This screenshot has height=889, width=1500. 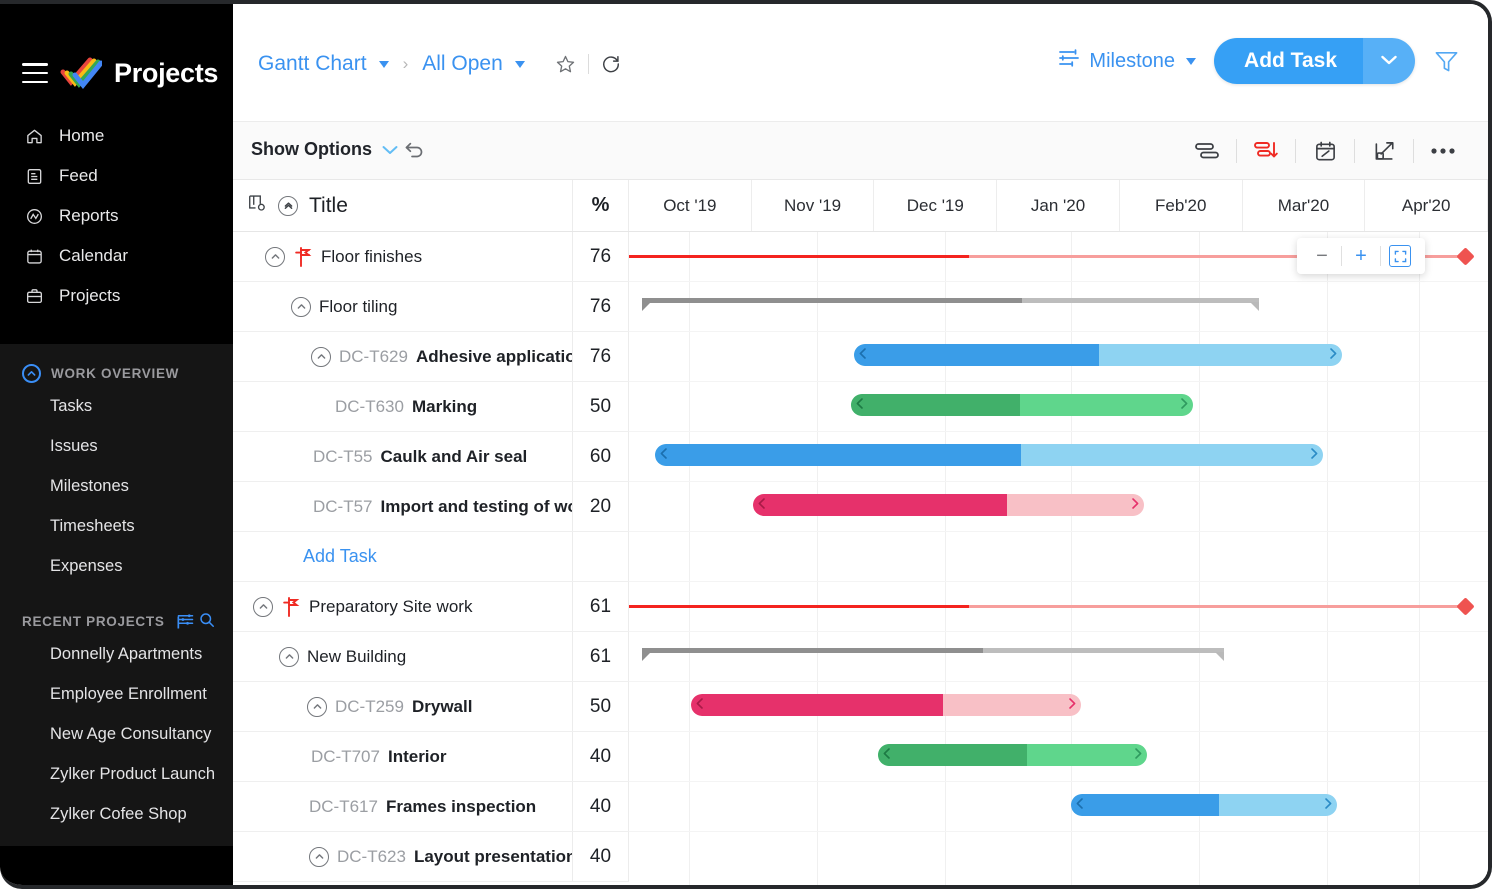 What do you see at coordinates (1361, 256) in the screenshot?
I see `zoom-in-button: +` at bounding box center [1361, 256].